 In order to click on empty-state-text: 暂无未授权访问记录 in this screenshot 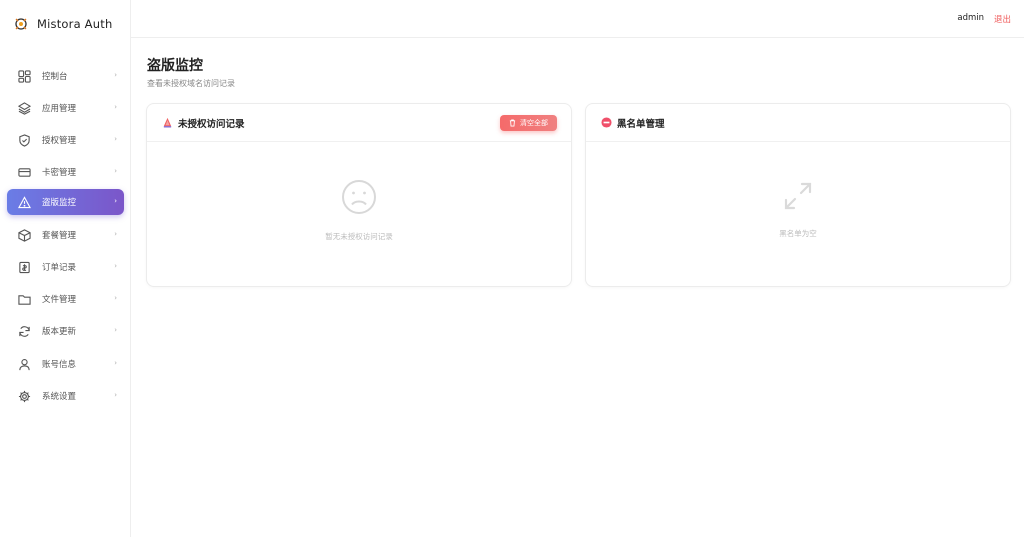, I will do `click(359, 236)`.